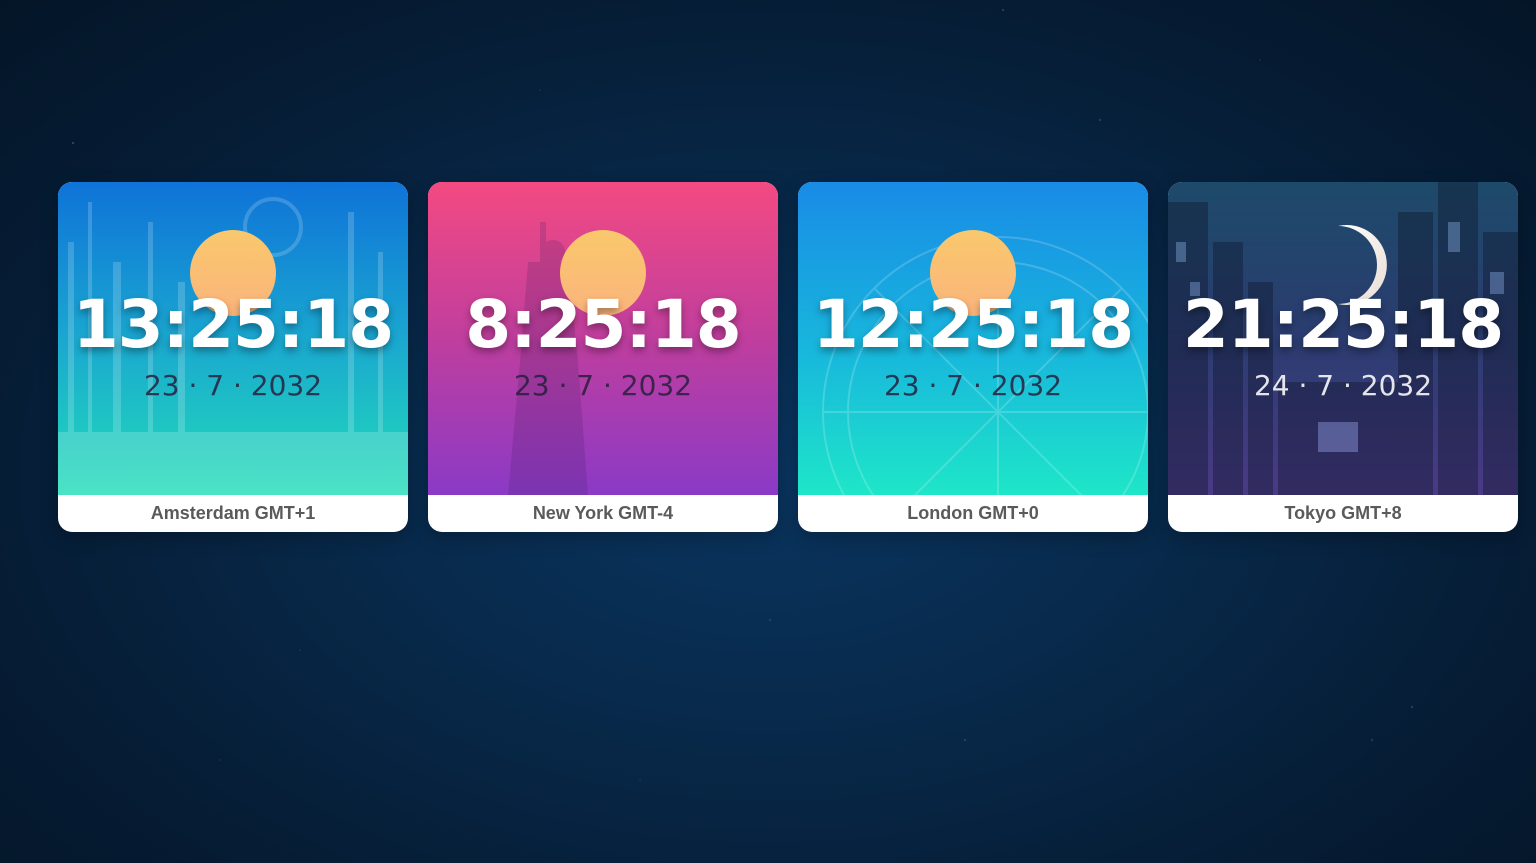 The image size is (1536, 863). I want to click on city-timezone-label: Tokyo GMT+8, so click(1343, 513).